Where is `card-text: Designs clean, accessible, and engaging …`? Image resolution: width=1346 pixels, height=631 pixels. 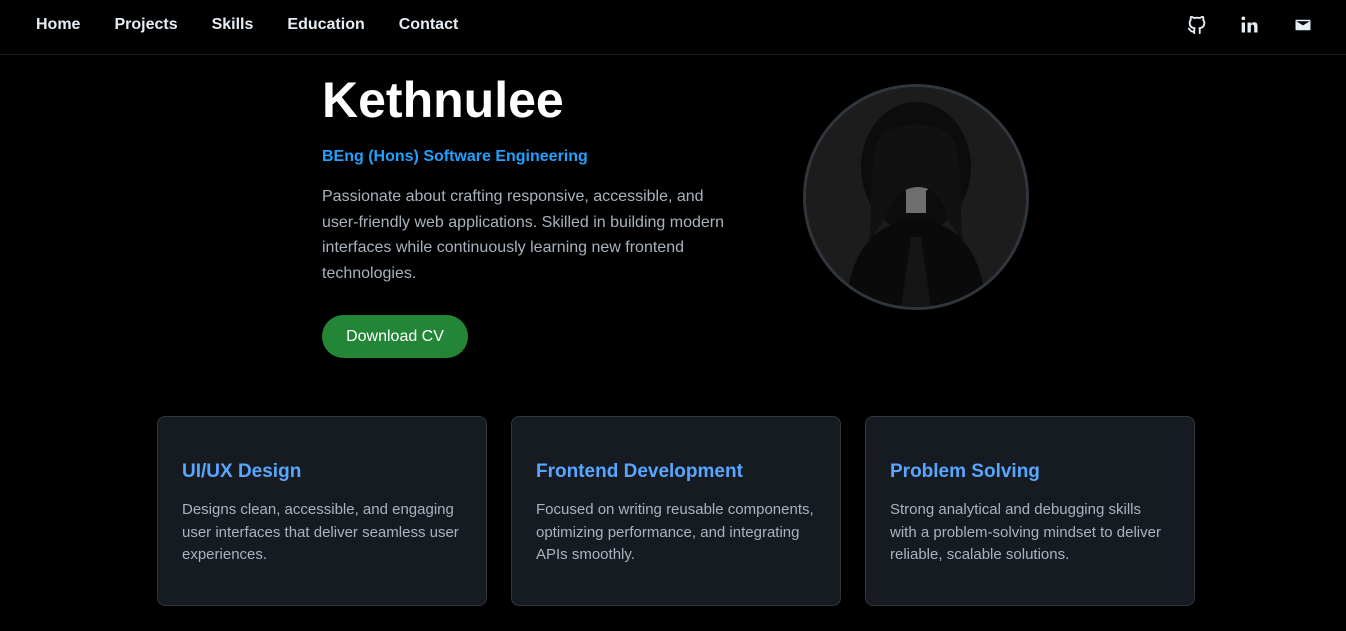 card-text: Designs clean, accessible, and engaging … is located at coordinates (320, 532).